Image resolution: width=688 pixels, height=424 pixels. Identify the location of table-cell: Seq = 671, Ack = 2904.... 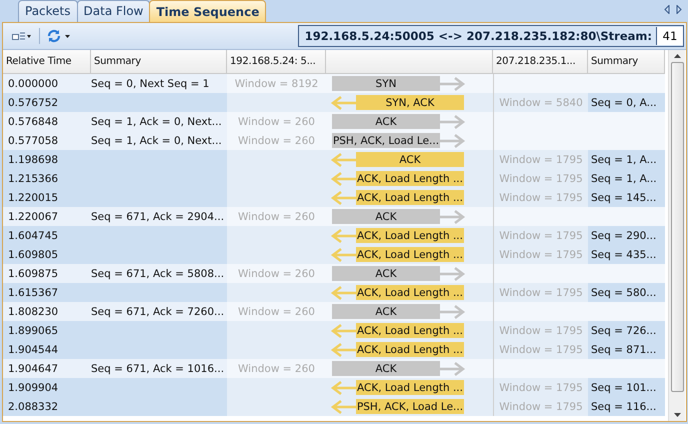
(159, 216).